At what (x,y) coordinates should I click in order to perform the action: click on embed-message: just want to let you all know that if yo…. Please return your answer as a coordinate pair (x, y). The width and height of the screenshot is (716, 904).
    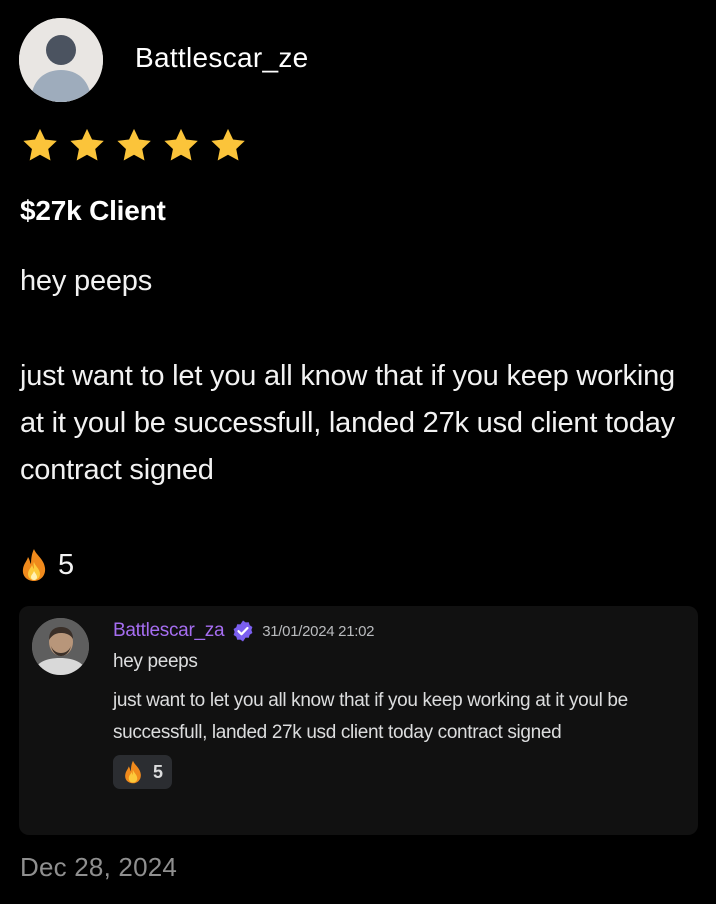
    Looking at the image, I should click on (370, 716).